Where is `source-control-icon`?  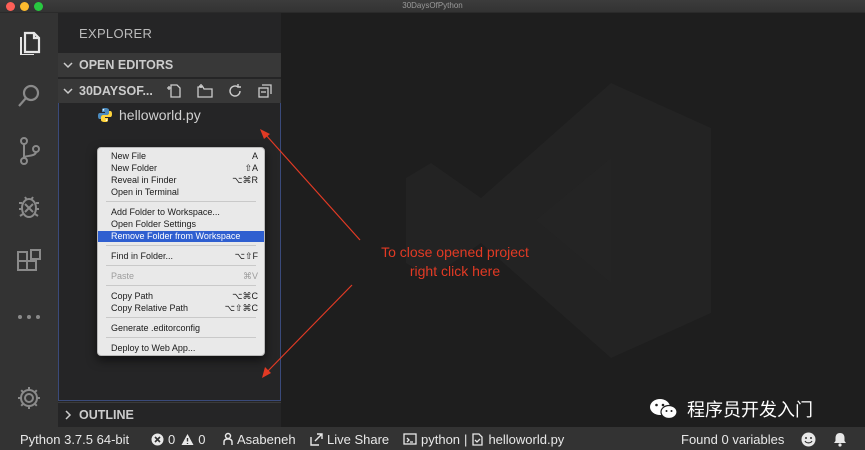 source-control-icon is located at coordinates (30, 151).